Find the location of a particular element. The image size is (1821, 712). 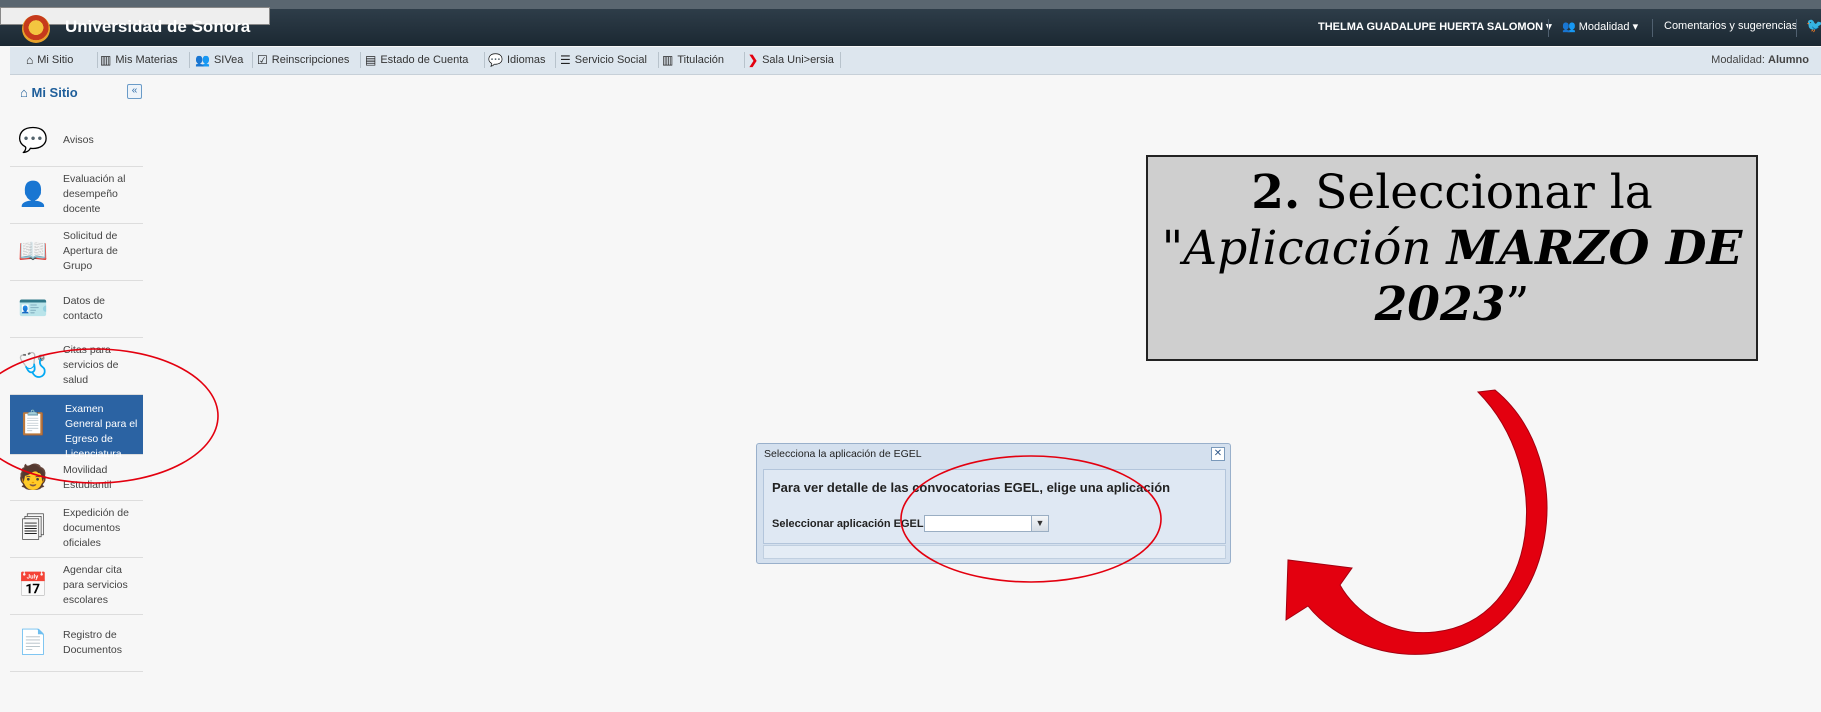

collapse-sidebar-button: « is located at coordinates (134, 91).